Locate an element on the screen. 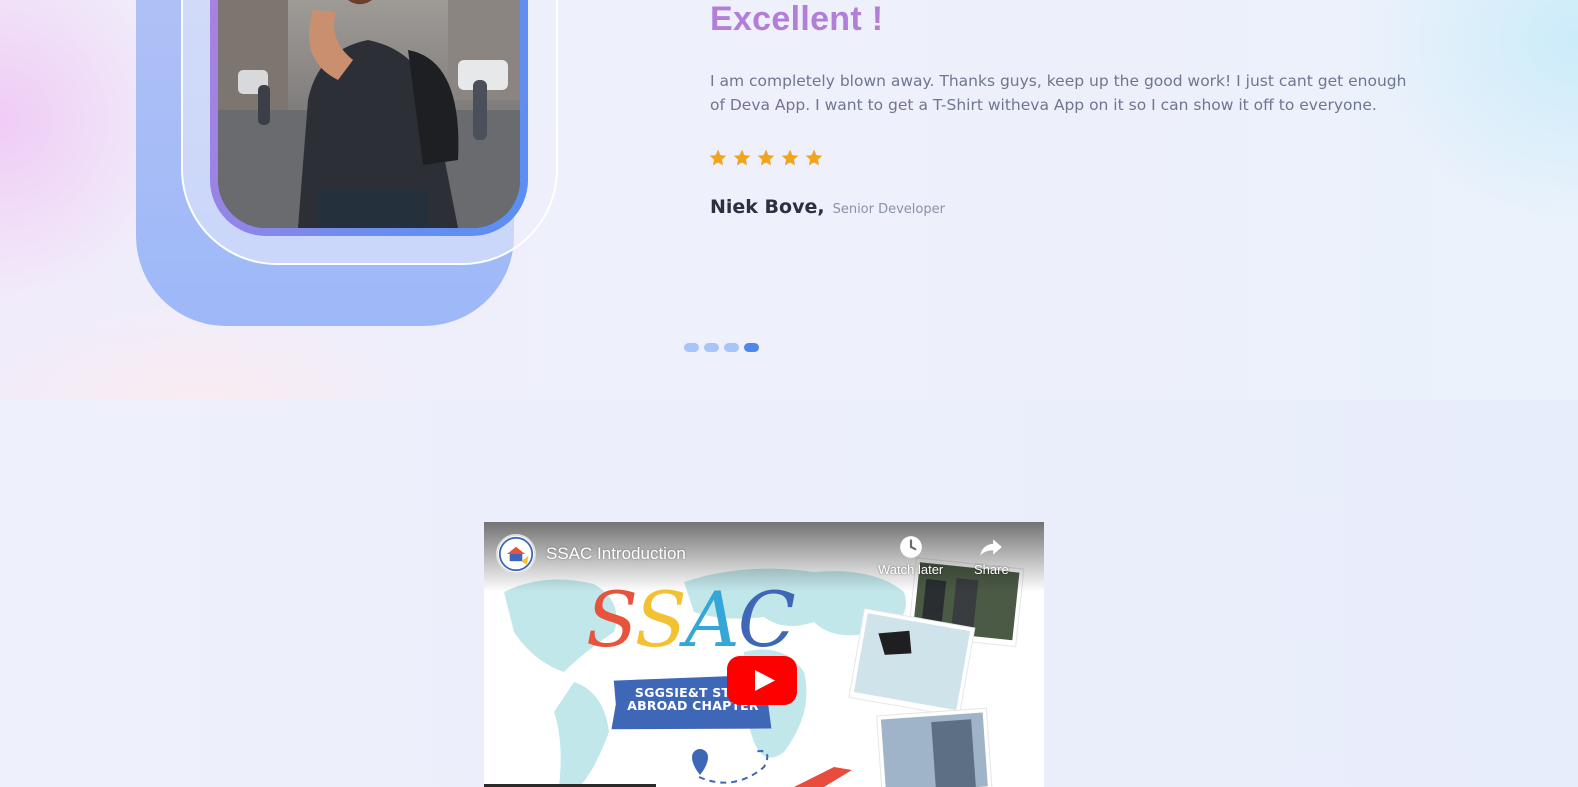  star-rating is located at coordinates (766, 158).